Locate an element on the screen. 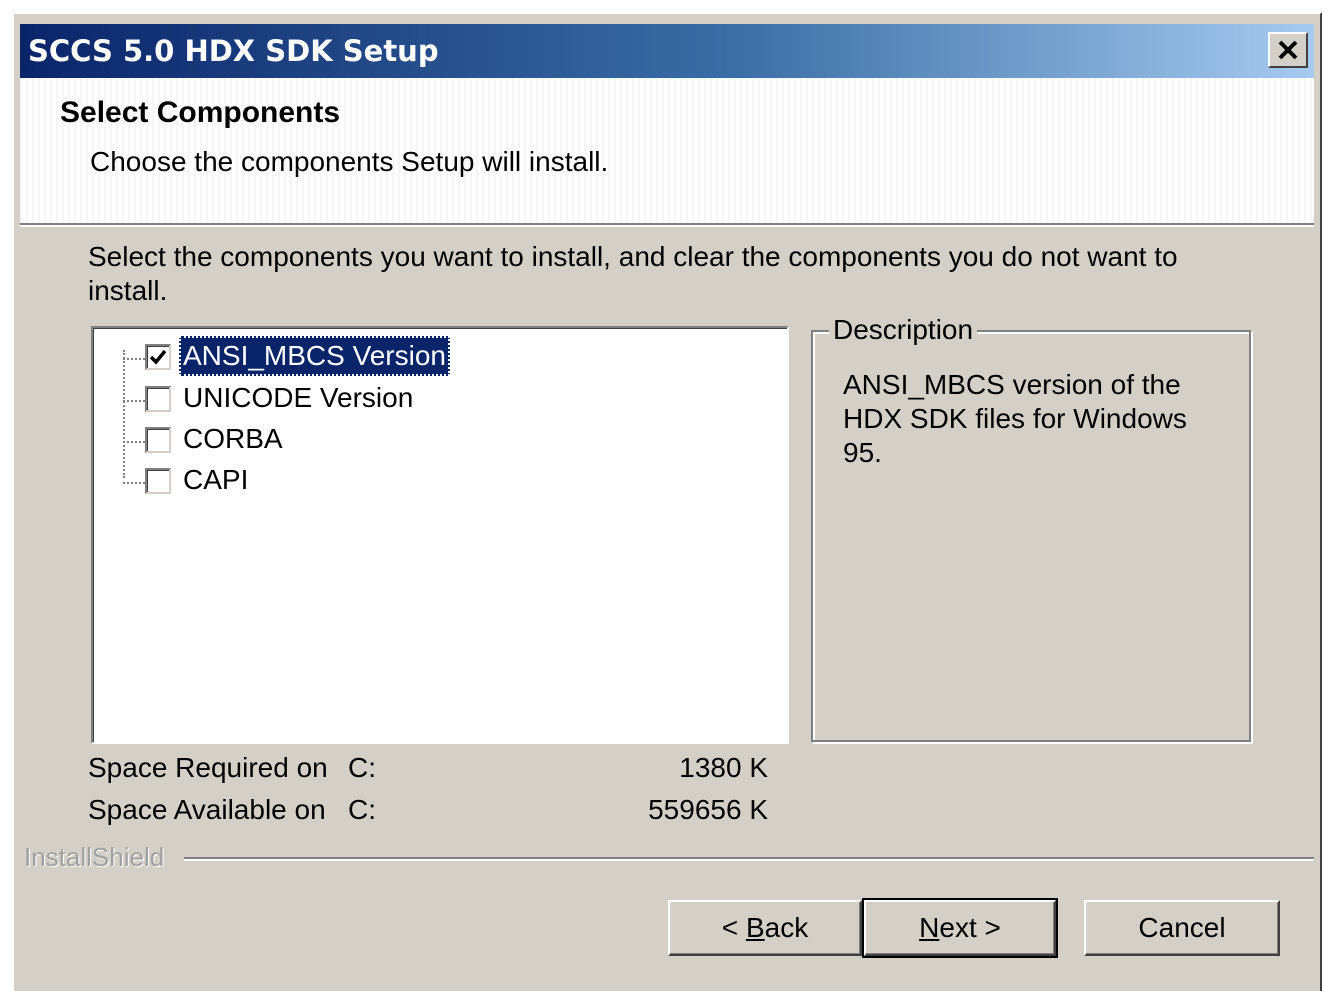  checkmark-icon is located at coordinates (158, 357).